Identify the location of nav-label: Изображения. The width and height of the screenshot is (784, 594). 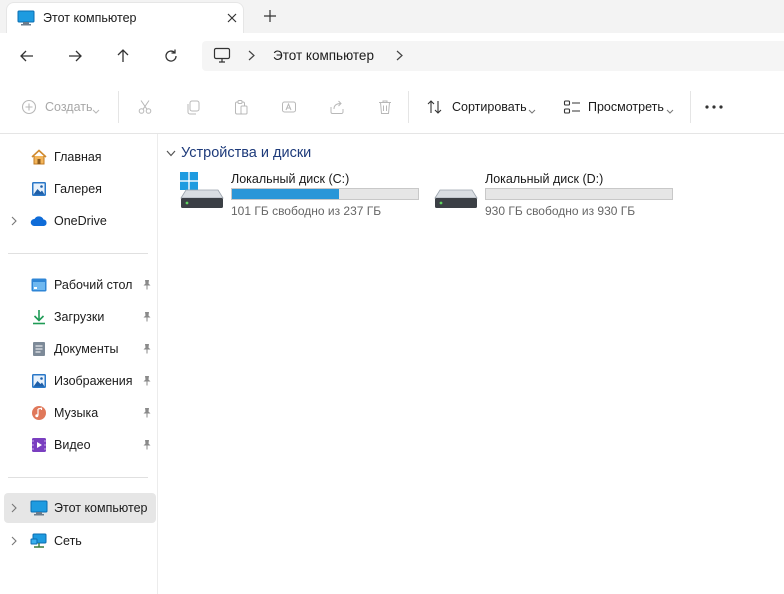
(93, 381).